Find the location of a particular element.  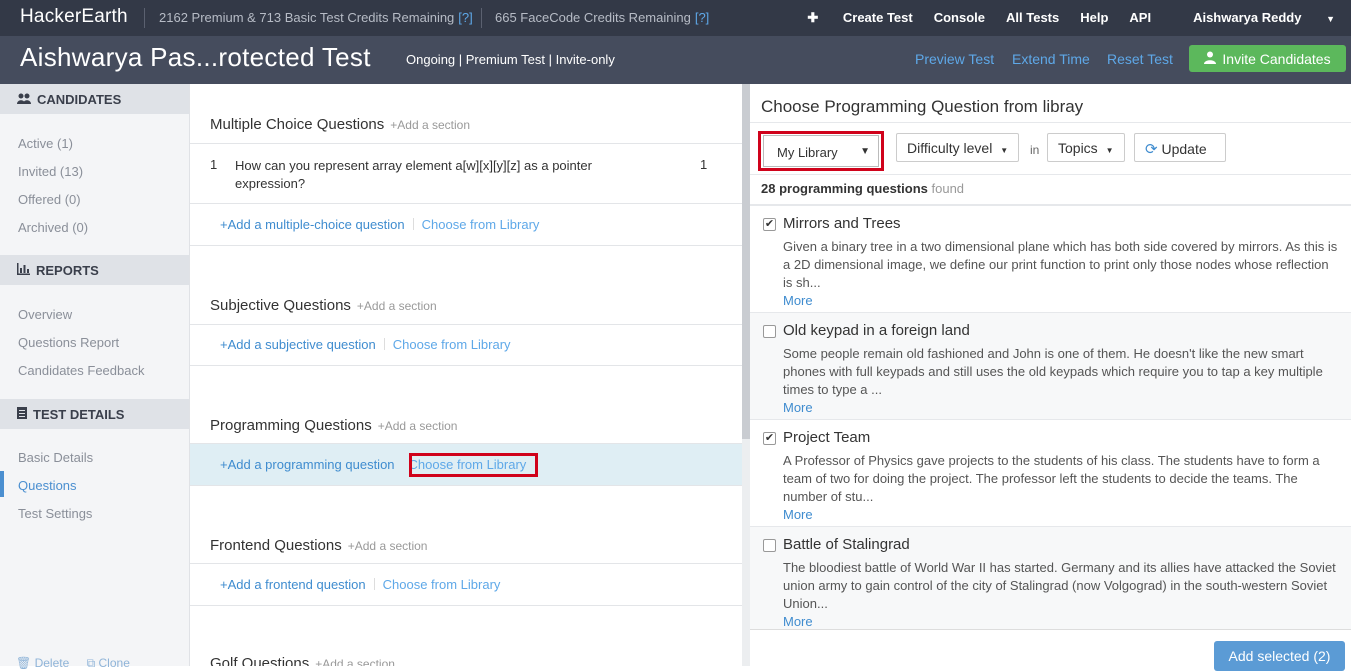

hackerearth-logo: HackerEarth is located at coordinates (74, 17).